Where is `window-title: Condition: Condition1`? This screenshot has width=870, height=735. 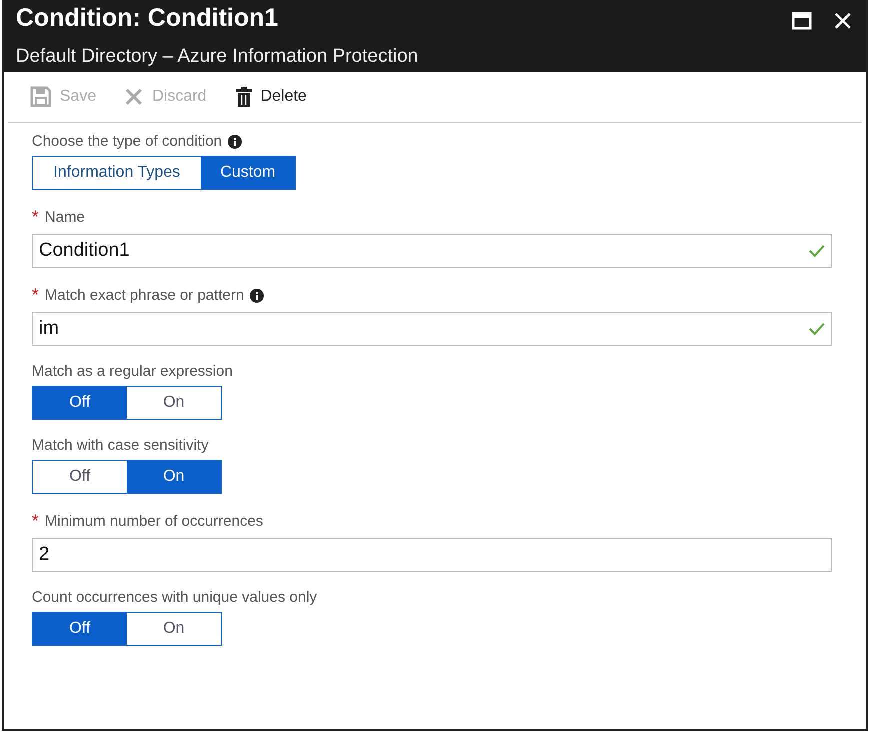 window-title: Condition: Condition1 is located at coordinates (148, 18).